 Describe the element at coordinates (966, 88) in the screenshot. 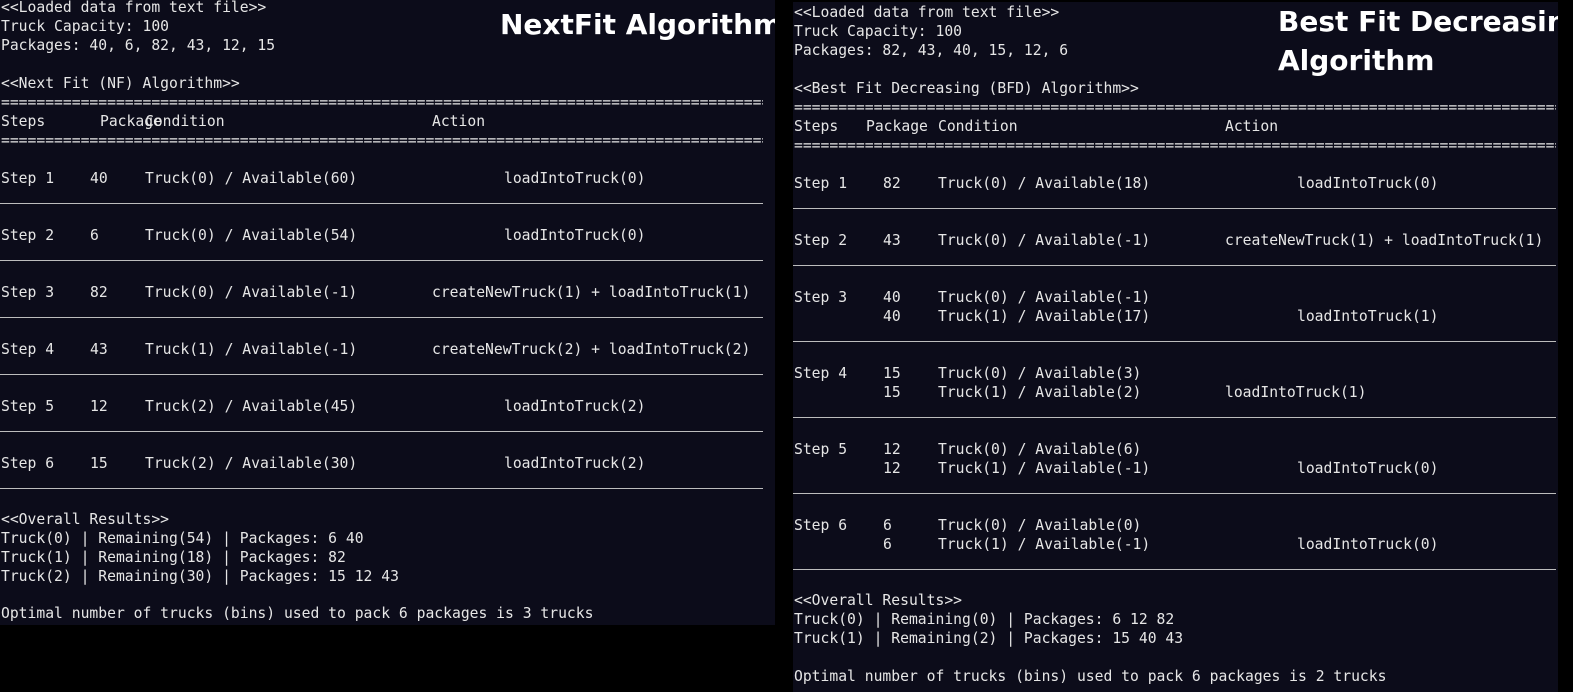

I see `algorithm-heading: <<Best Fit Decreasing (BFD) Algorithm>>` at that location.